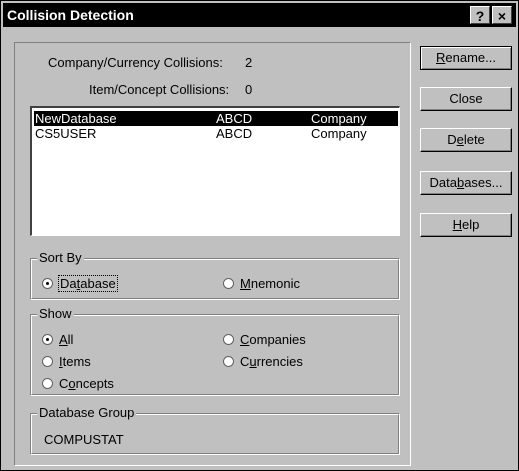 This screenshot has height=471, width=519. What do you see at coordinates (76, 118) in the screenshot?
I see `collision-database: NewDatabase` at bounding box center [76, 118].